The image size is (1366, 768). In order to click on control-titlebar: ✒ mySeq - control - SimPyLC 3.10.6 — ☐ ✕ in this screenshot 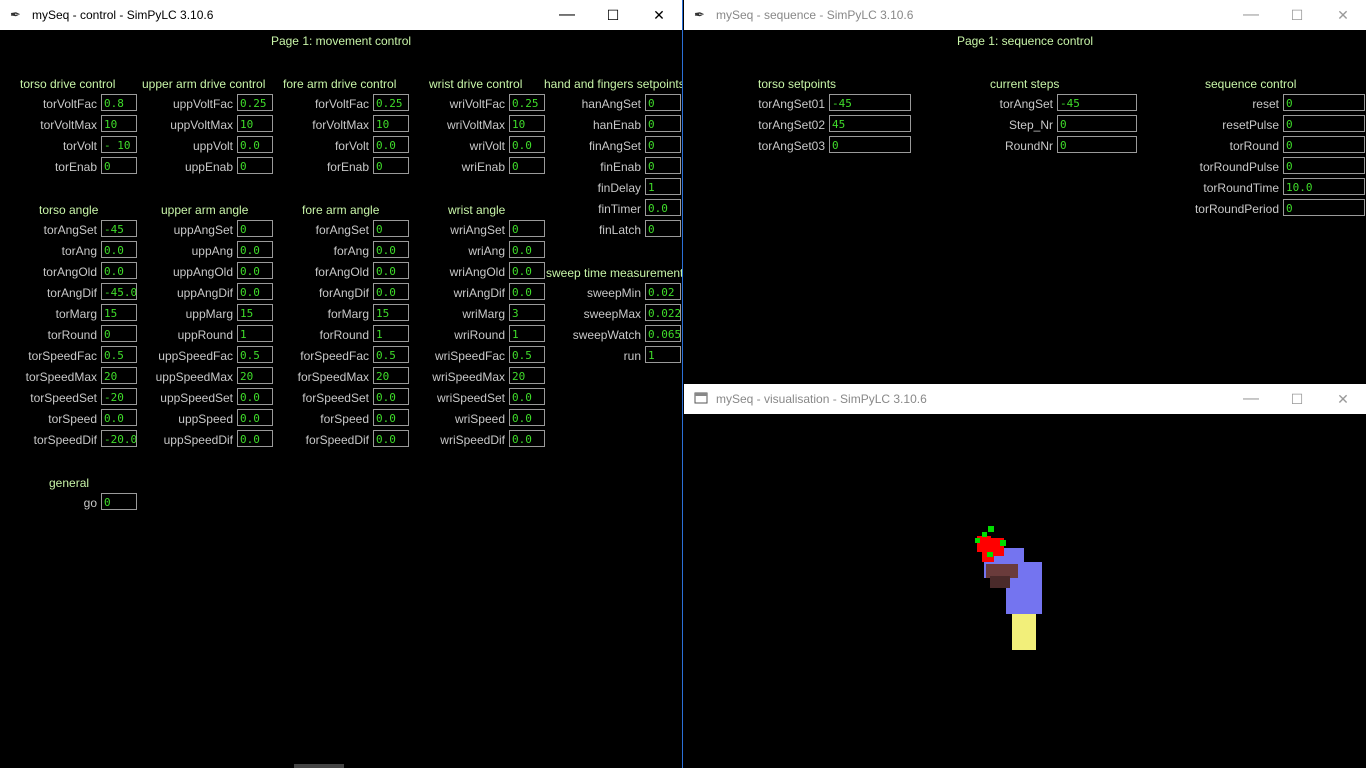, I will do `click(341, 15)`.